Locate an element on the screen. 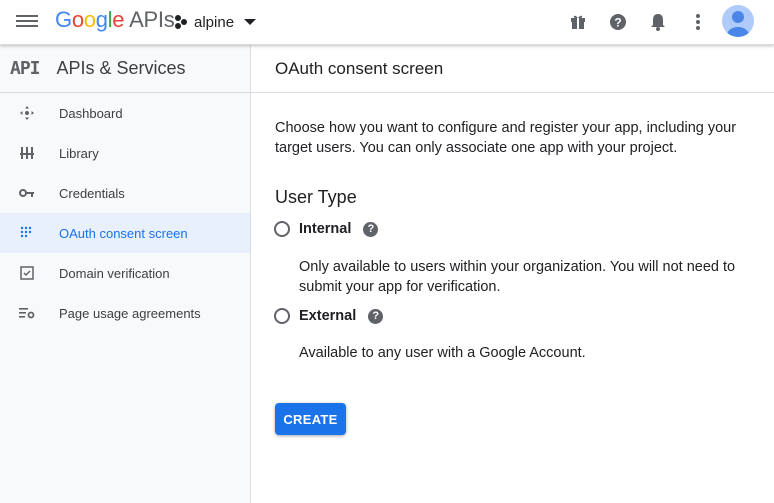  avatar is located at coordinates (738, 21).